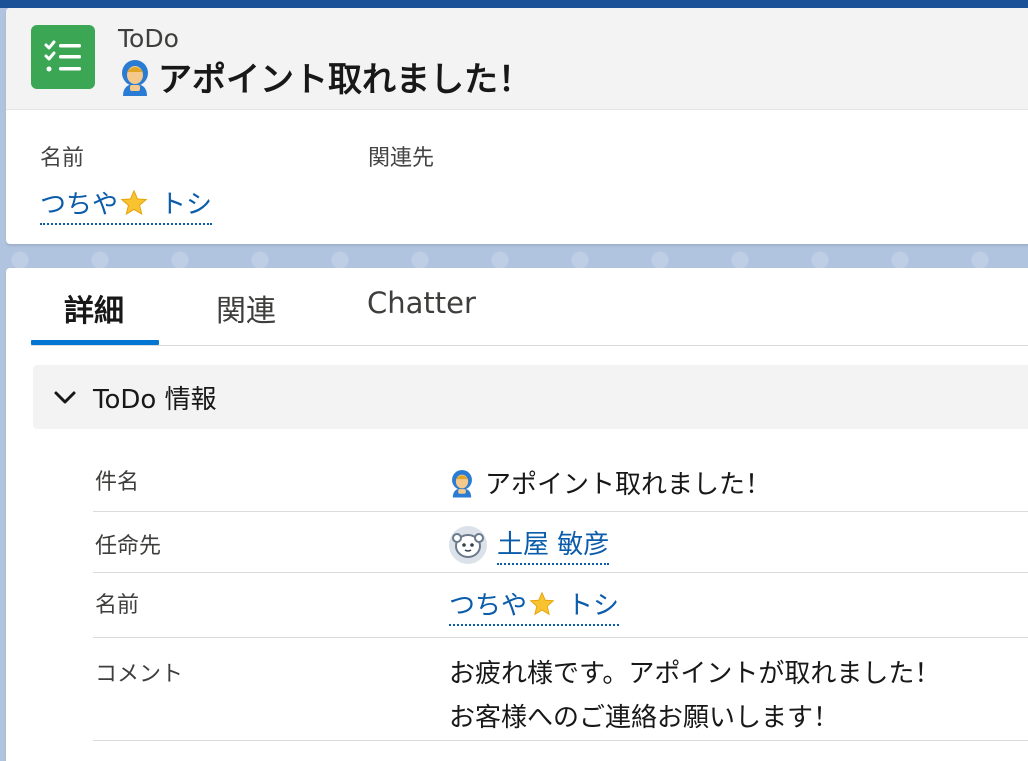  What do you see at coordinates (155, 399) in the screenshot?
I see `section-title: ToDo 情報` at bounding box center [155, 399].